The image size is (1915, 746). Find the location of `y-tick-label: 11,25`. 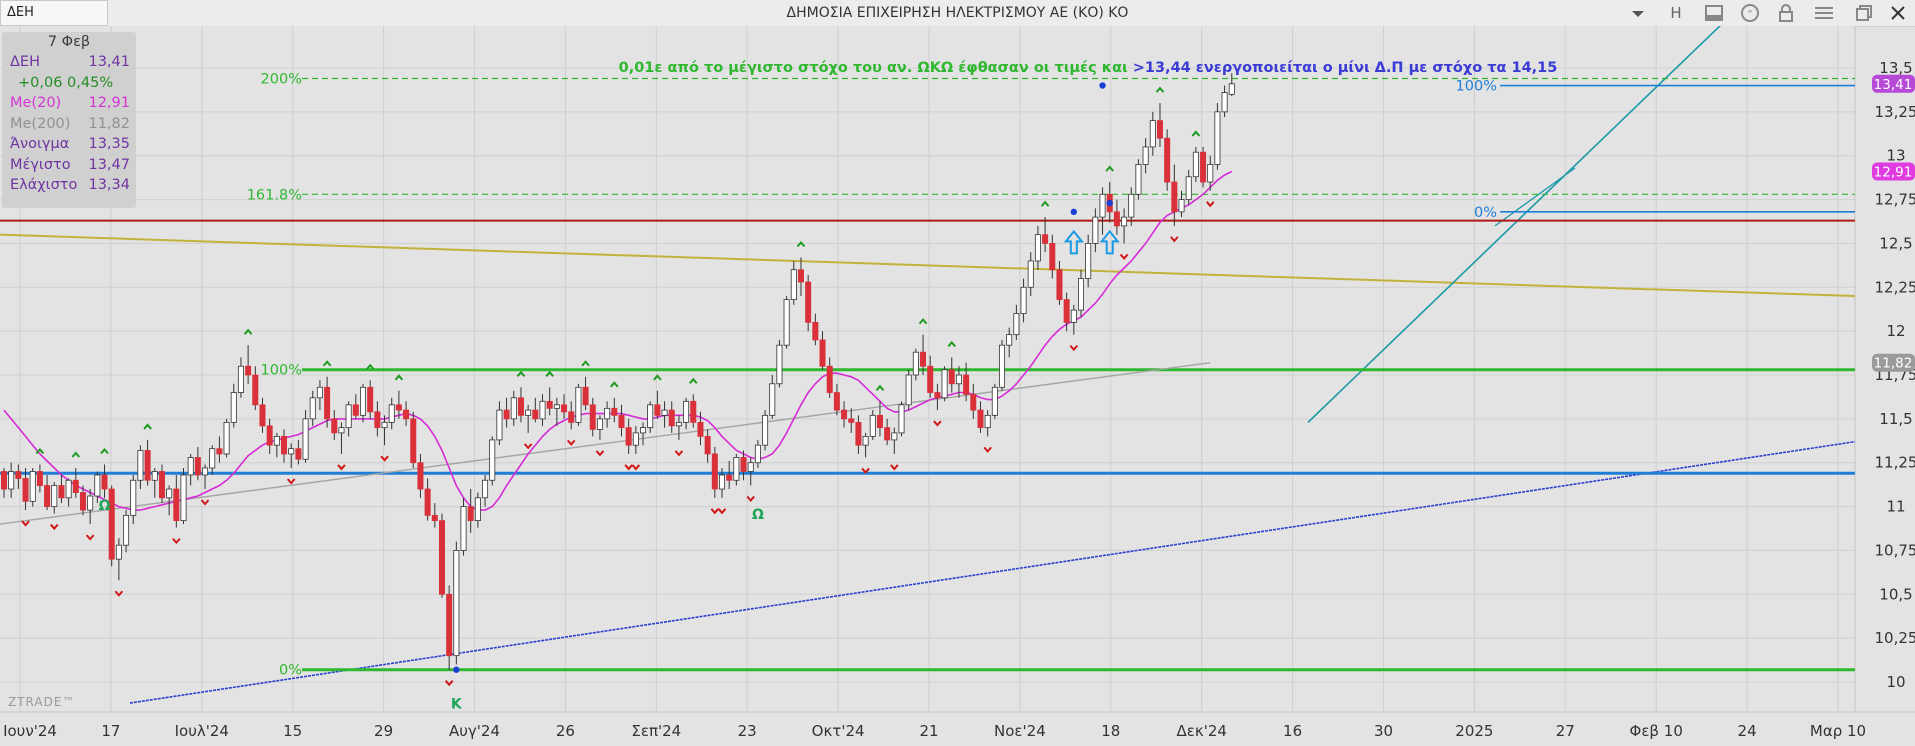

y-tick-label: 11,25 is located at coordinates (1895, 463).